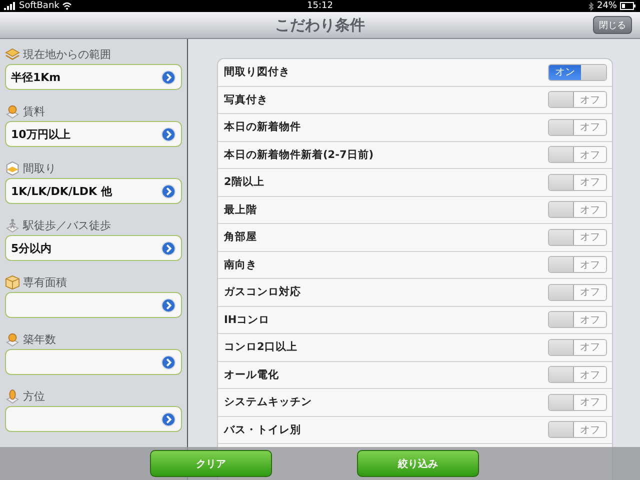 The image size is (640, 480). What do you see at coordinates (263, 127) in the screenshot?
I see `option-label: 本日の新着物件` at bounding box center [263, 127].